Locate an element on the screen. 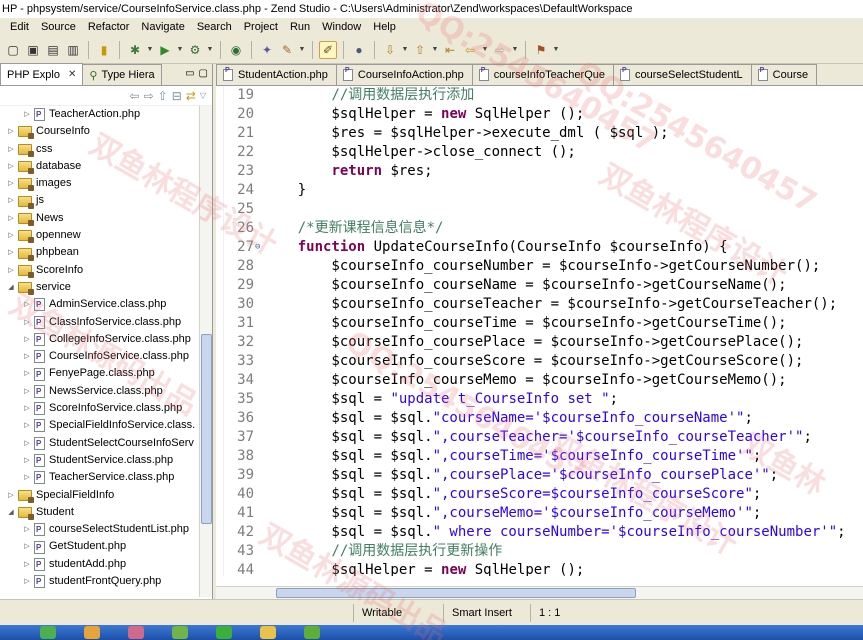  save-all-icon: ▤ is located at coordinates (53, 50).